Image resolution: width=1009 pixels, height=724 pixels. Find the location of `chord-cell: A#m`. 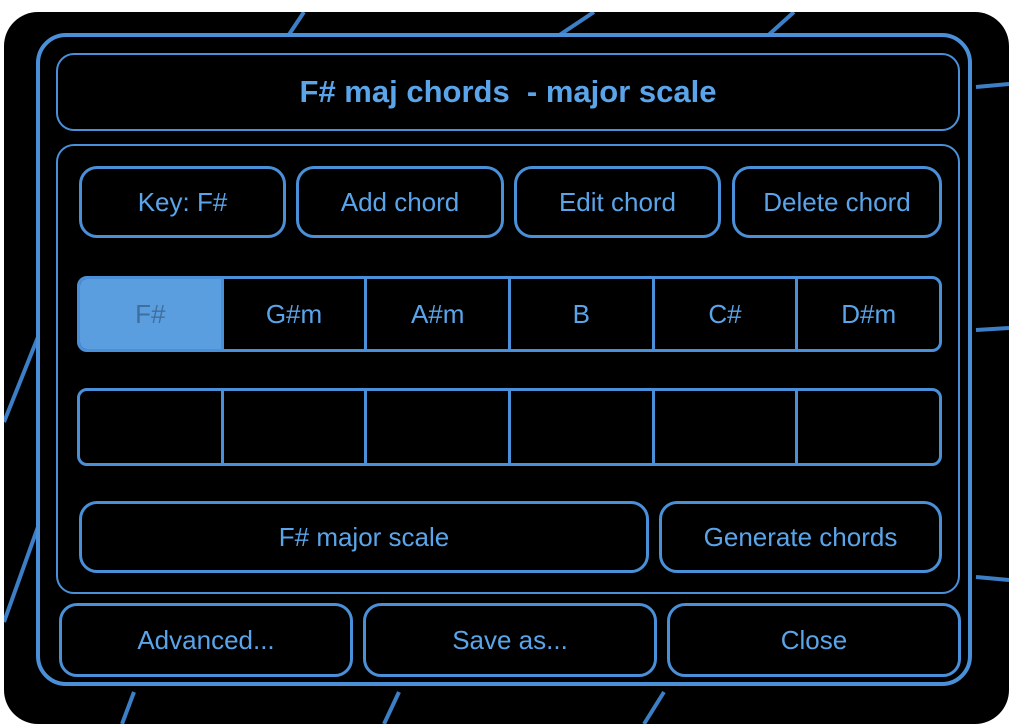

chord-cell: A#m is located at coordinates (439, 314).